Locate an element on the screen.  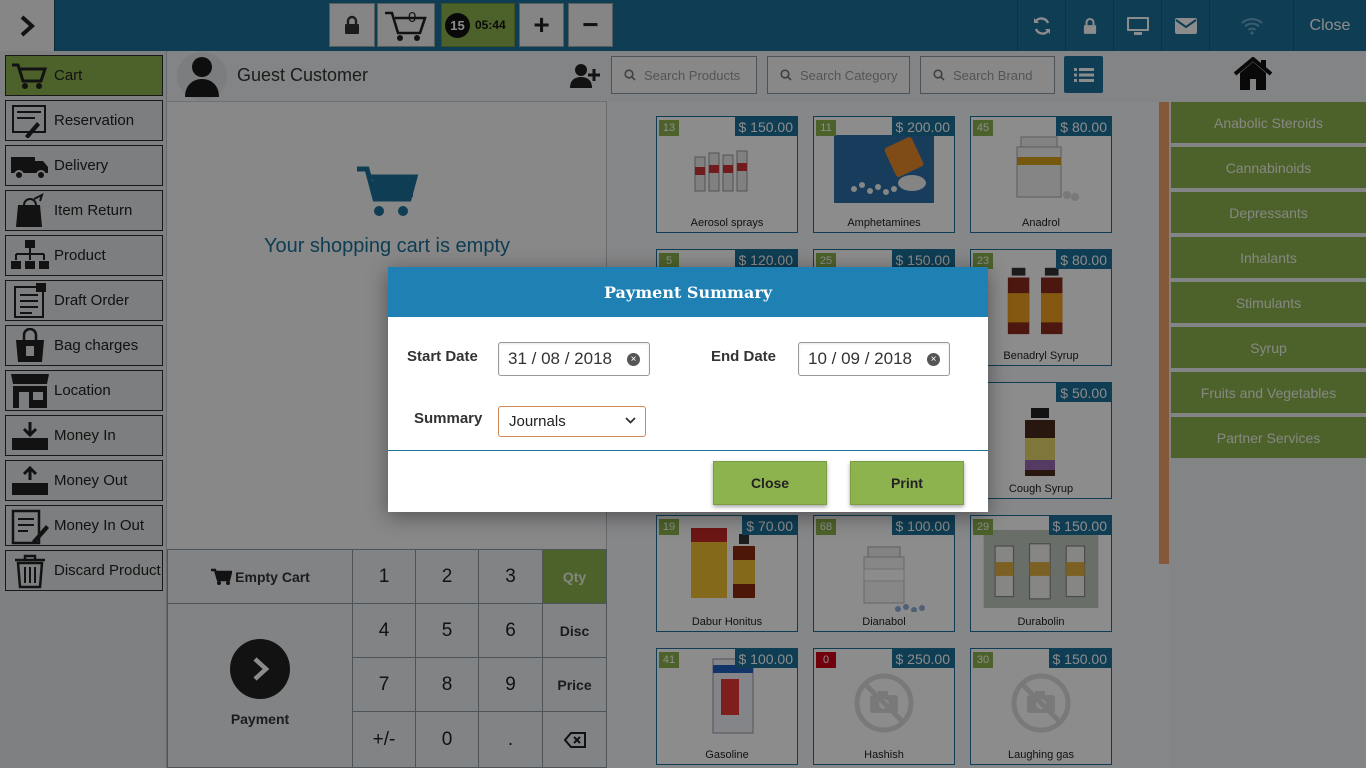
dialog-title: Payment Summary is located at coordinates (688, 292).